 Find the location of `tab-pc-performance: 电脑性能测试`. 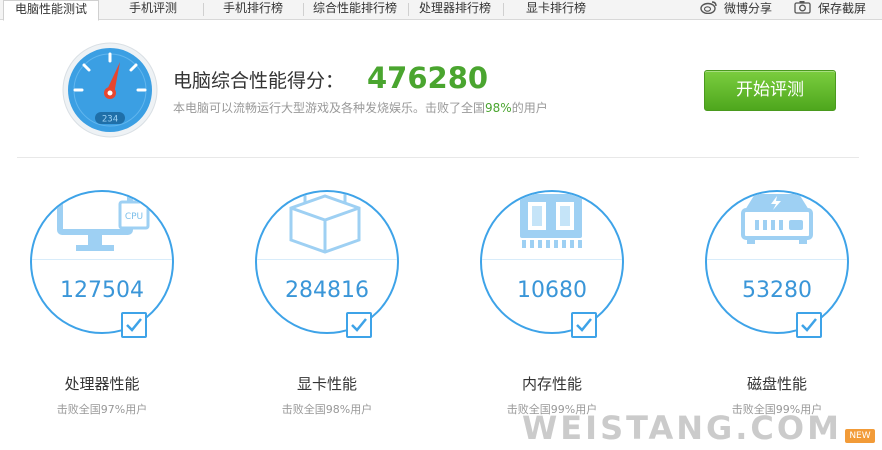

tab-pc-performance: 电脑性能测试 is located at coordinates (51, 10).